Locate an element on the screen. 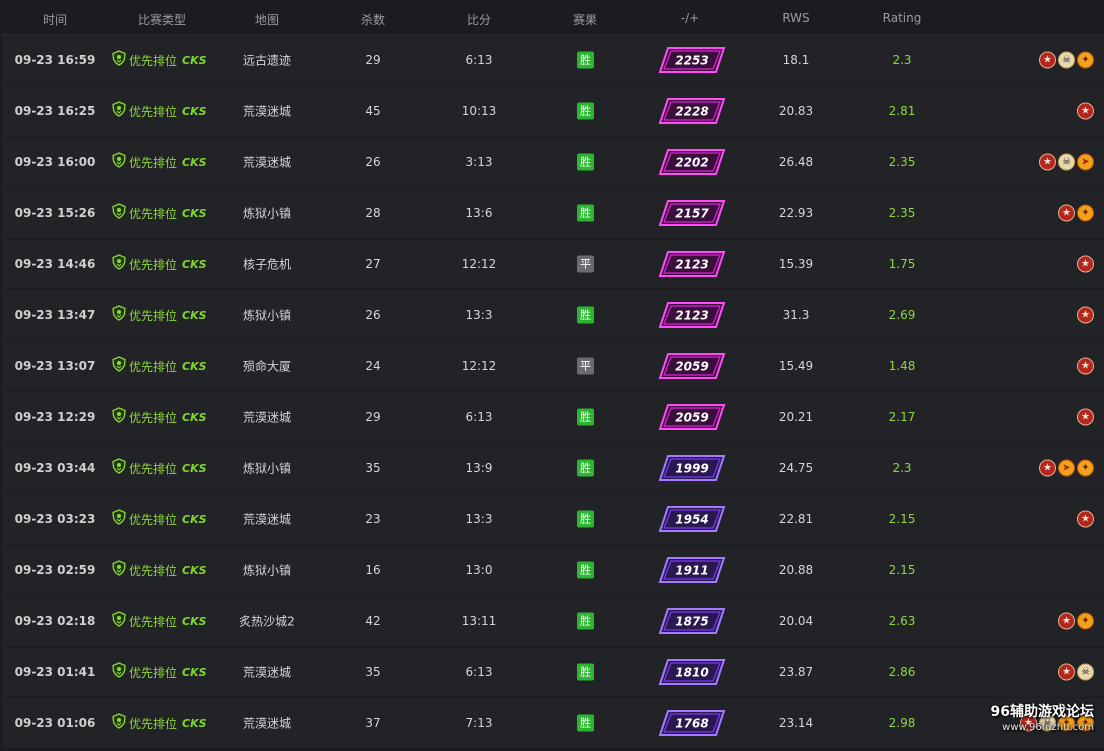 This screenshot has height=751, width=1104. achievement-badges: ★ is located at coordinates (1085, 315).